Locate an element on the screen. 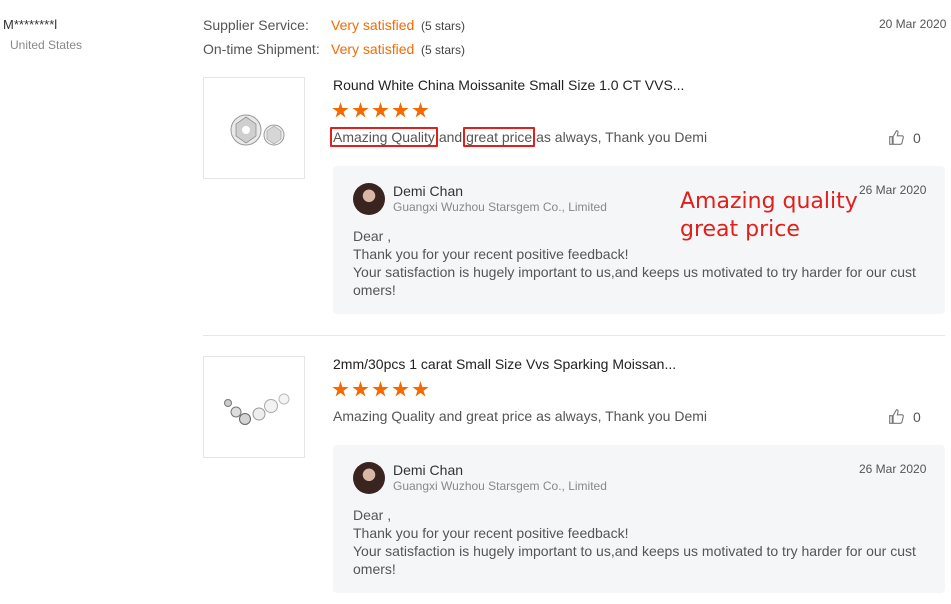  highlight-amazing-quality: Amazing Quality is located at coordinates (384, 137).